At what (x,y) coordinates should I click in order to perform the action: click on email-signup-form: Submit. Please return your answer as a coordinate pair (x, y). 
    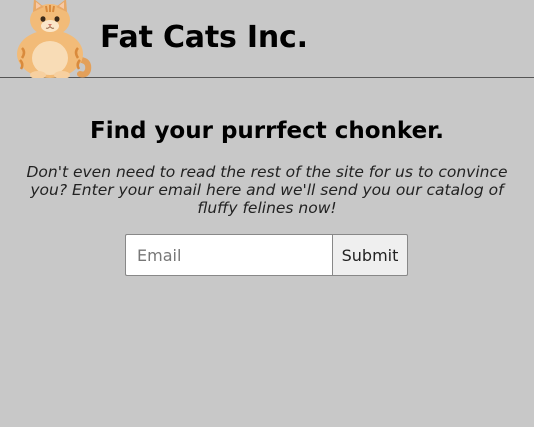
    Looking at the image, I should click on (266, 255).